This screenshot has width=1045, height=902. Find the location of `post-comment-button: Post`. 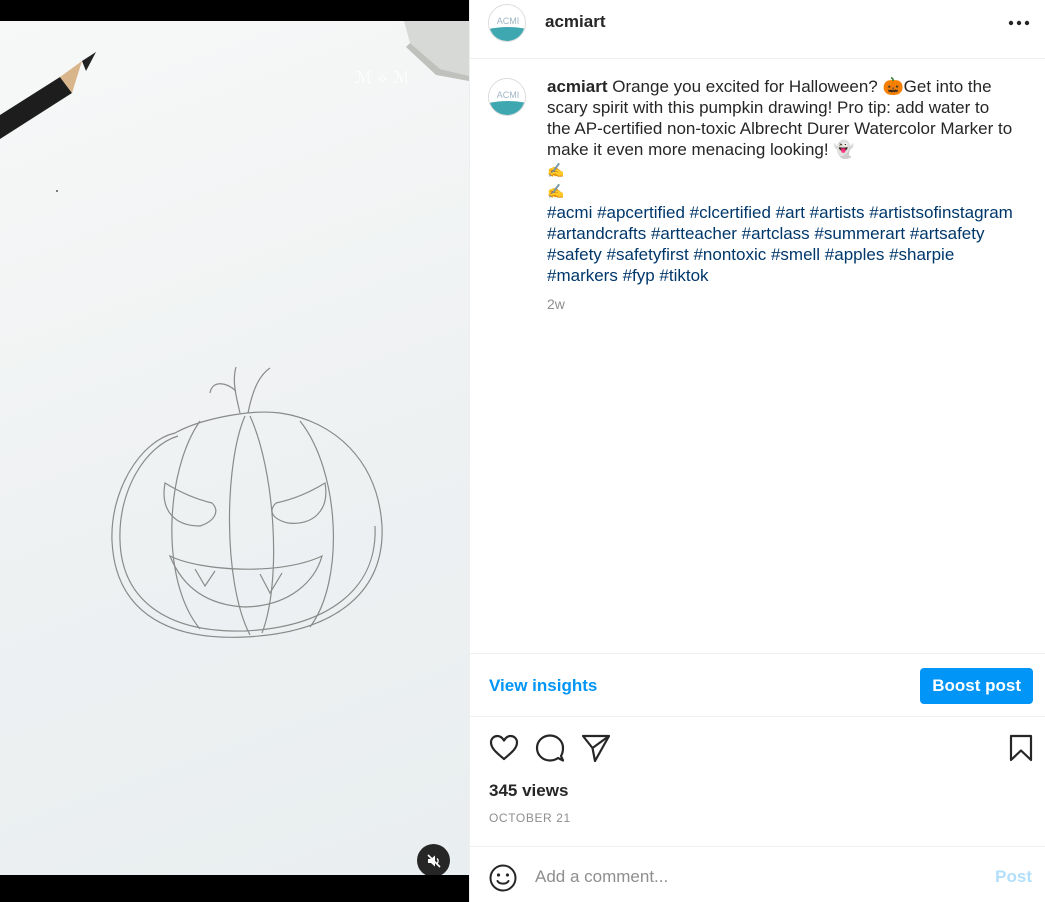

post-comment-button: Post is located at coordinates (1013, 877).